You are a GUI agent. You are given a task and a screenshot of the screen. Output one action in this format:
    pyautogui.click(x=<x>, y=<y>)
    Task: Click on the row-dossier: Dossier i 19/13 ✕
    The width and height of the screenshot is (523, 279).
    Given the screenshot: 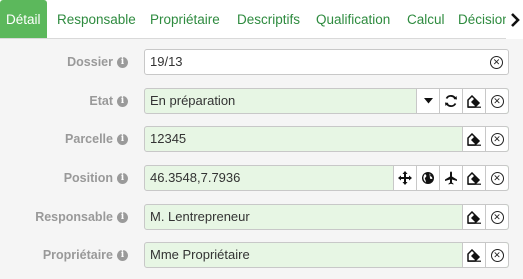 What is the action you would take?
    pyautogui.click(x=261, y=62)
    